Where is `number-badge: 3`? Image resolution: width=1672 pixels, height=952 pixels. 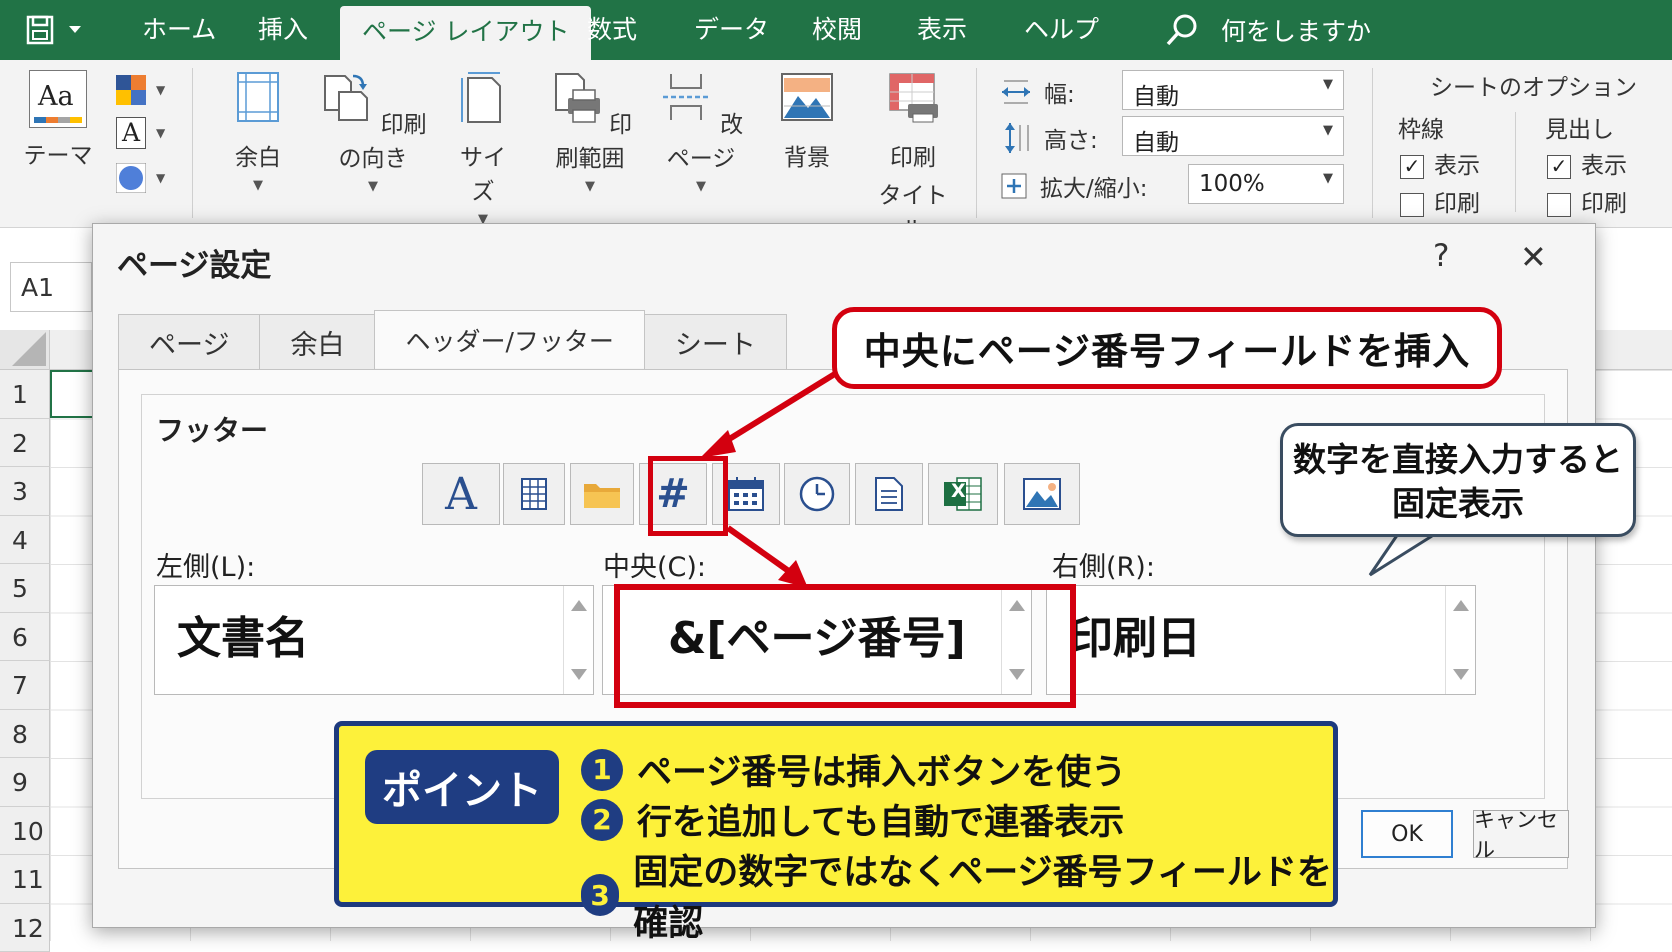 number-badge: 3 is located at coordinates (600, 895).